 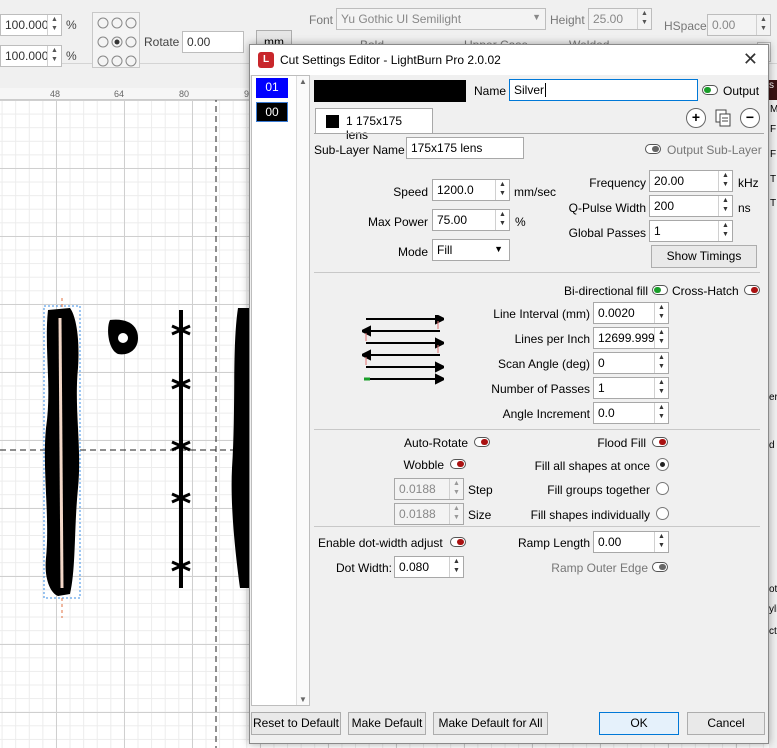 I want to click on number-of-passes-input: 1 ▲ ▼, so click(x=631, y=388).